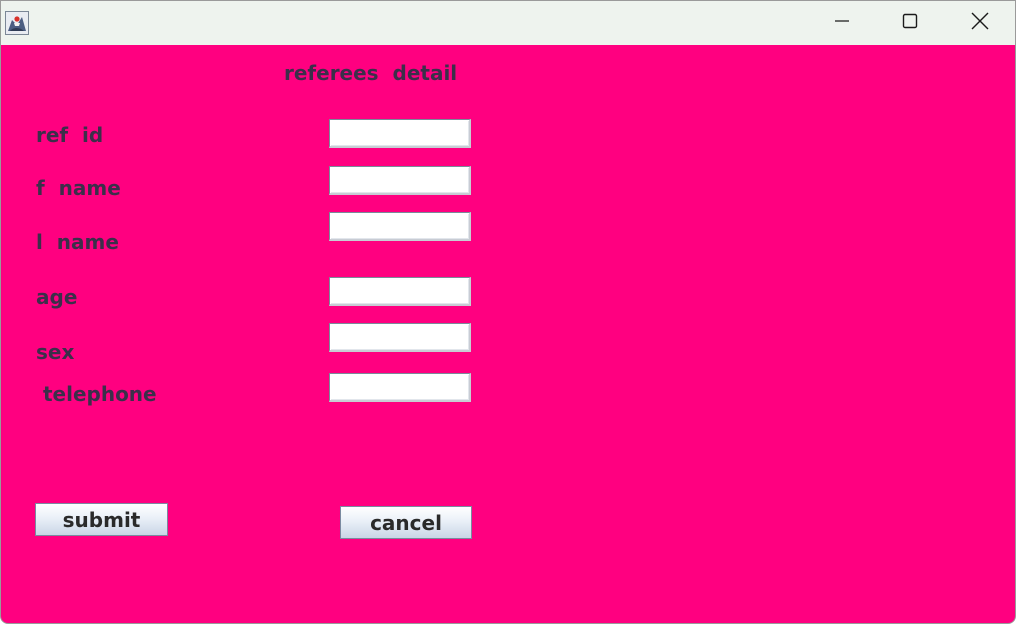 The image size is (1018, 627). What do you see at coordinates (55, 352) in the screenshot?
I see `sex-label: sex` at bounding box center [55, 352].